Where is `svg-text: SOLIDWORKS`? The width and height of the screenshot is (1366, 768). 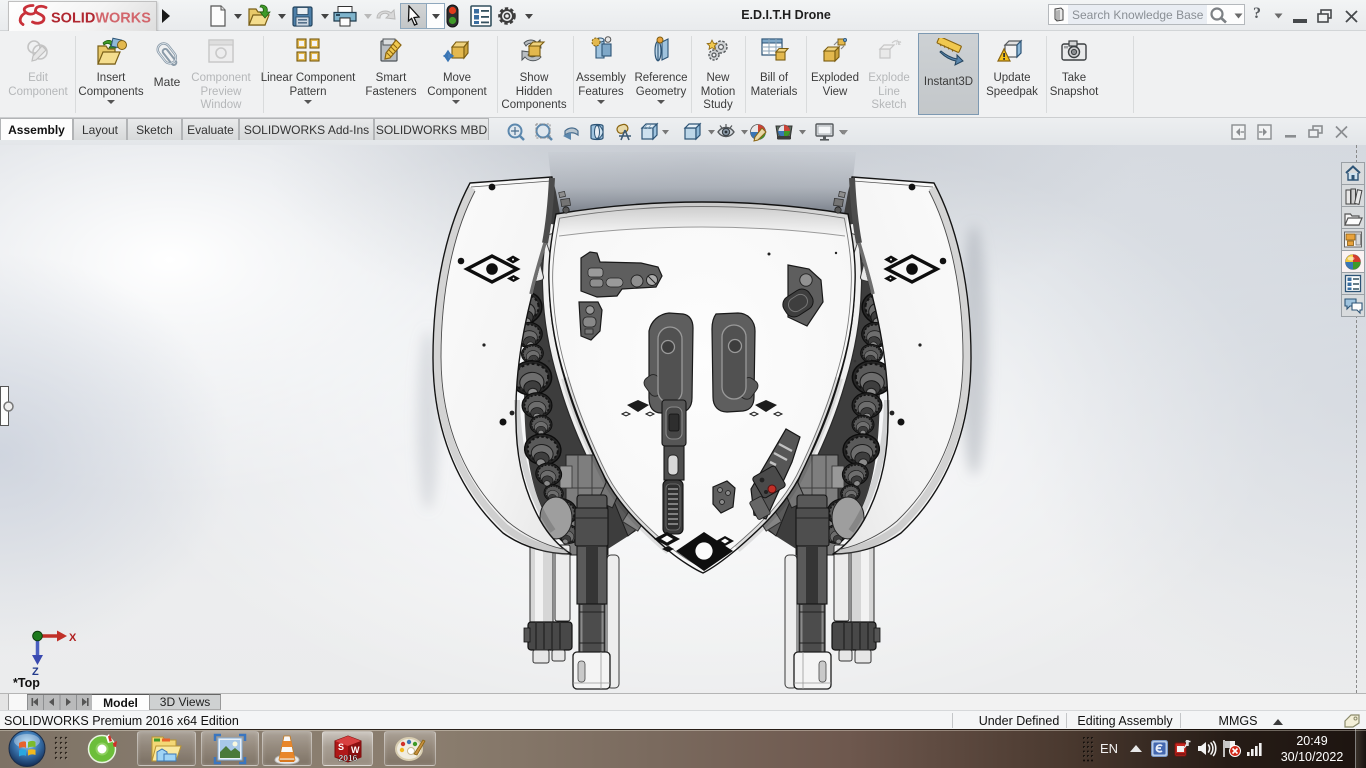 svg-text: SOLIDWORKS is located at coordinates (101, 19).